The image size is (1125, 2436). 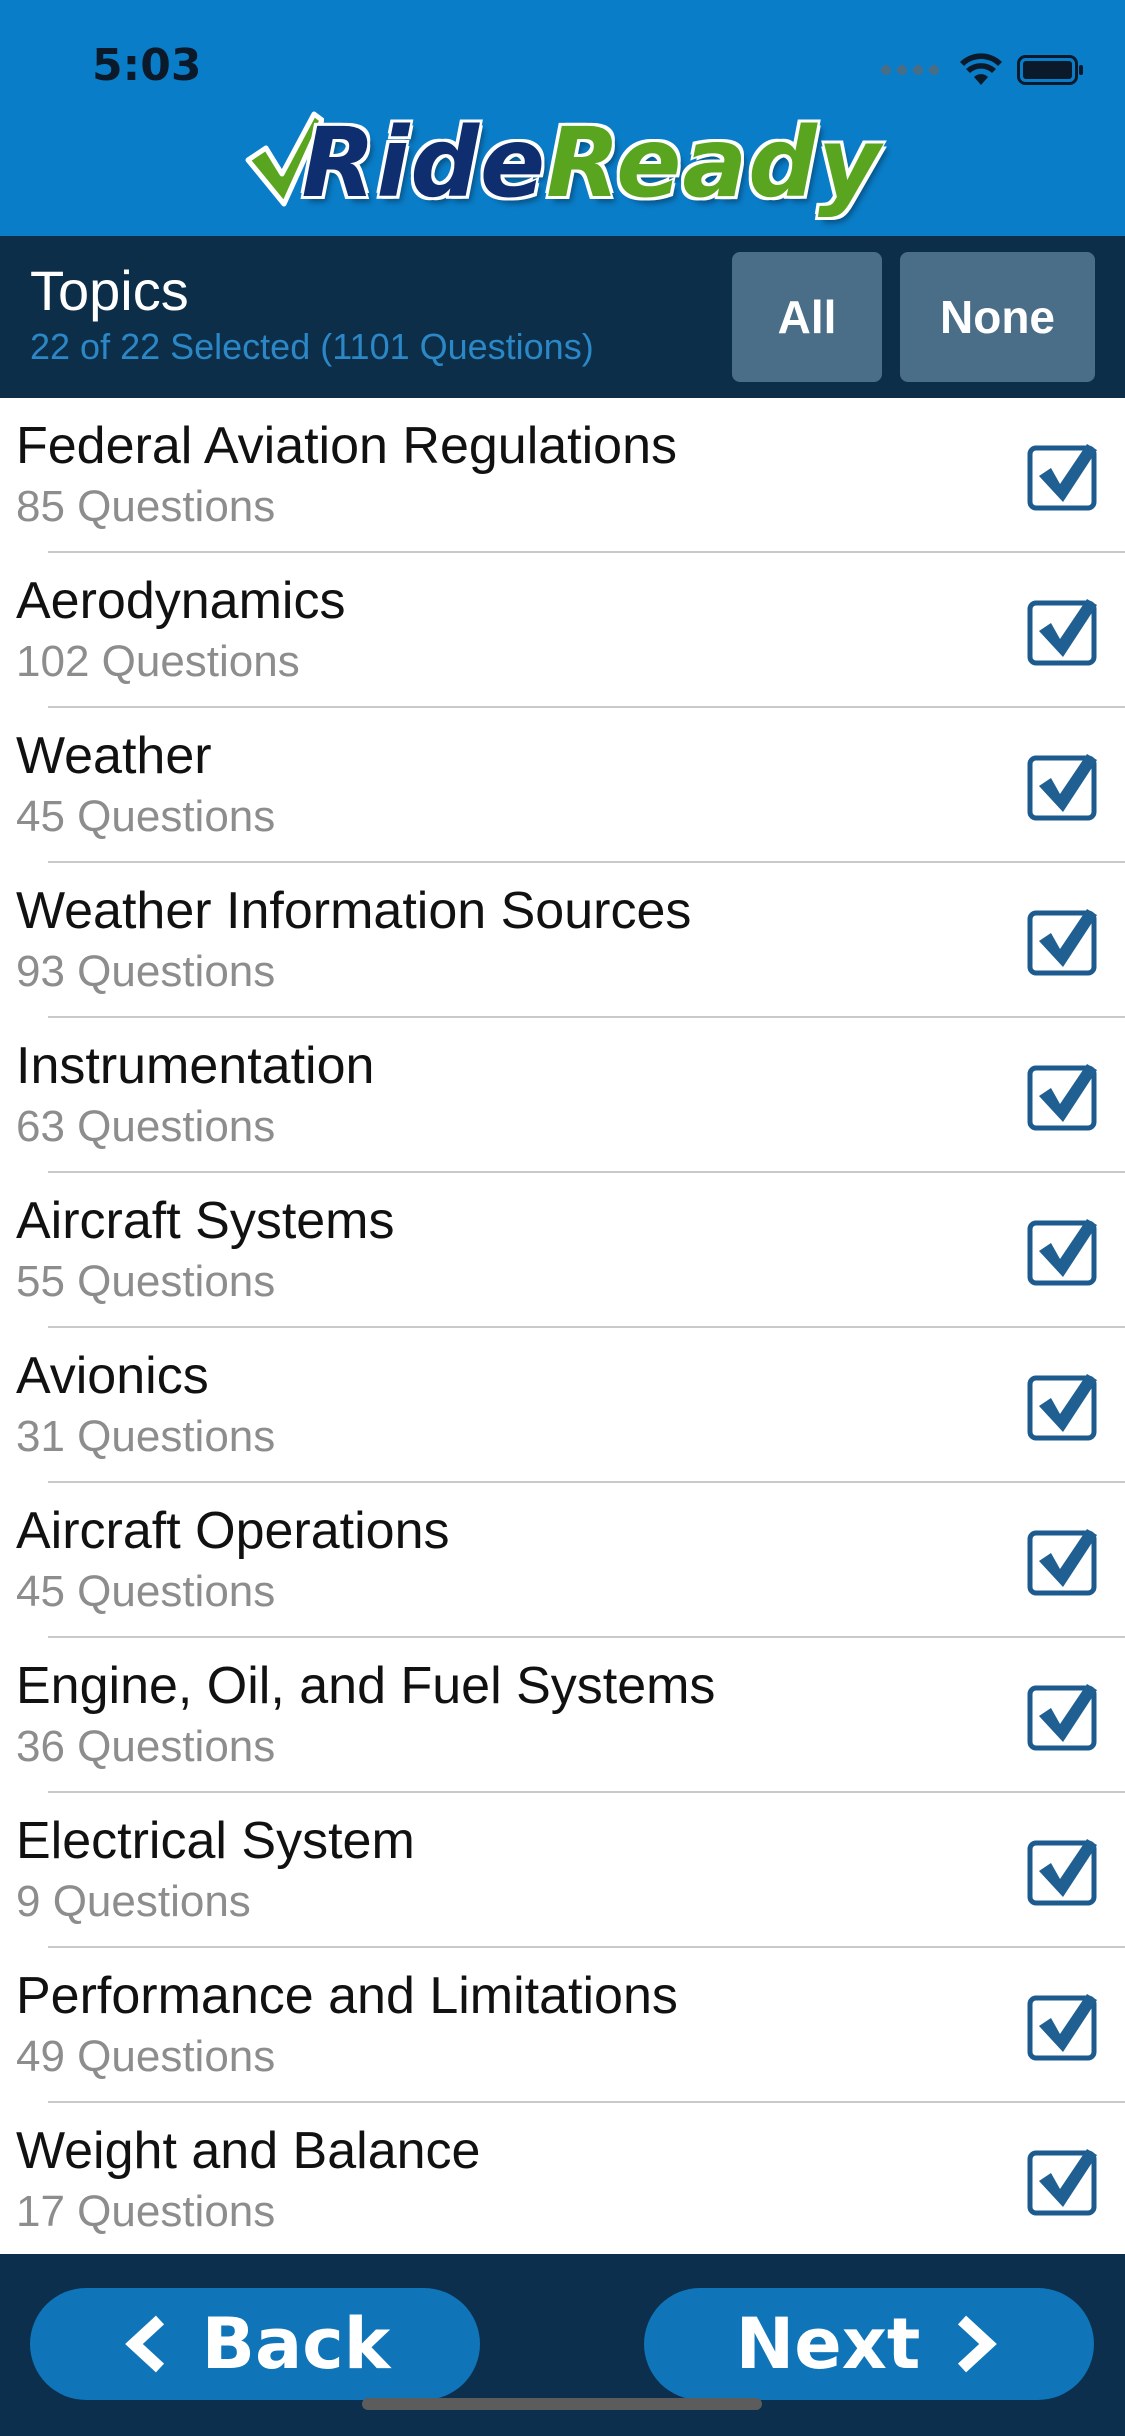 I want to click on topic-title: Electrical System, so click(x=215, y=1841).